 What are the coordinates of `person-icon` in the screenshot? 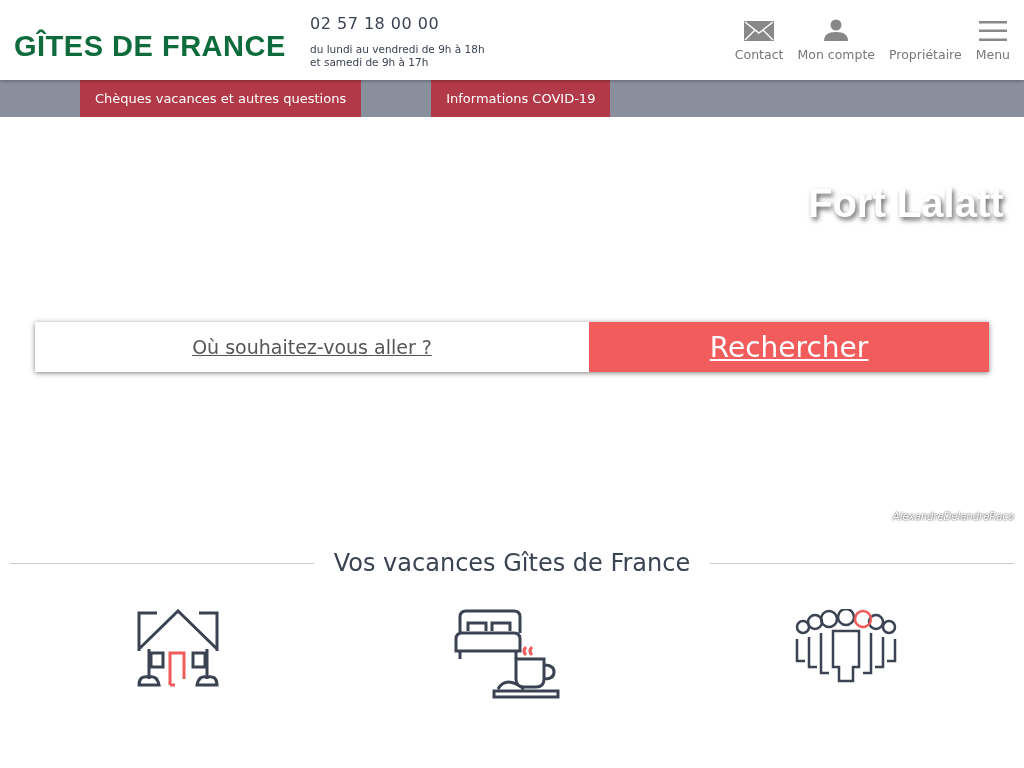 It's located at (836, 29).